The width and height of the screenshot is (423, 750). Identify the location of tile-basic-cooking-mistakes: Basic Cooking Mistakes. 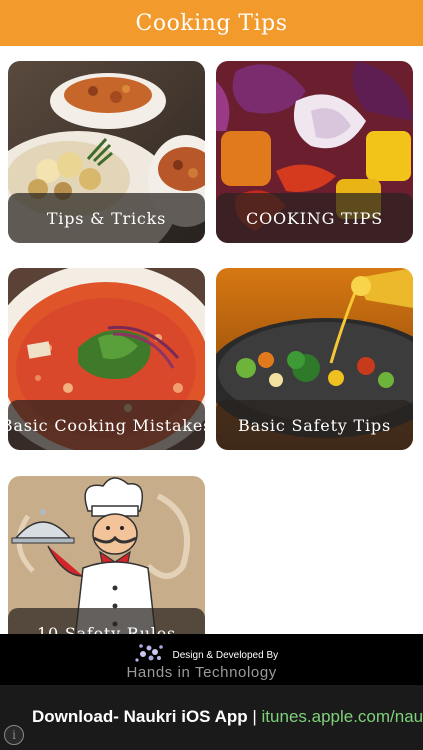
(106, 359).